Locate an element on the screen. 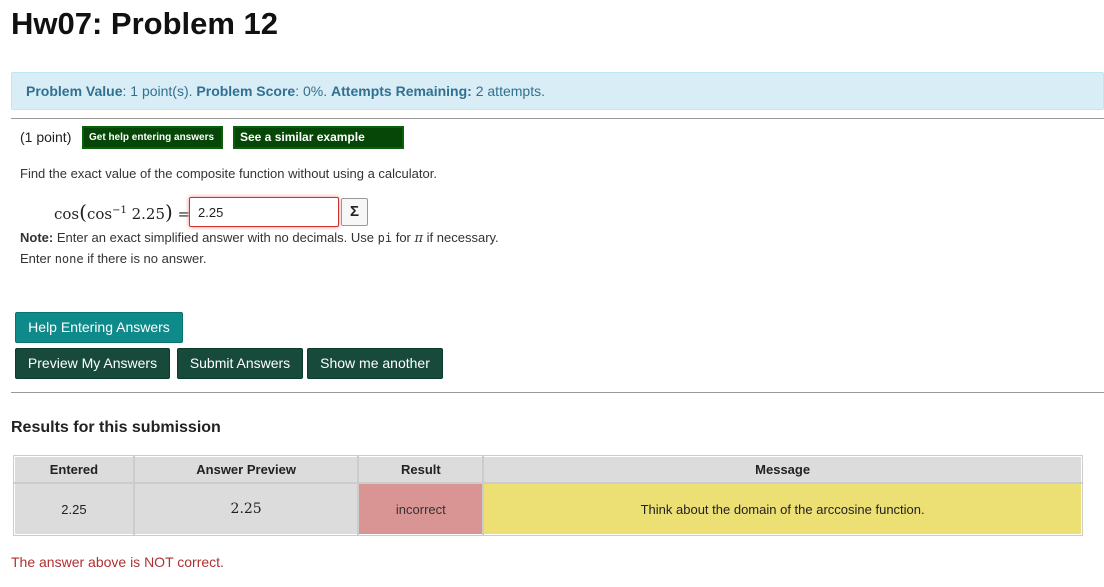  note-text-3: if necessary. is located at coordinates (461, 237).